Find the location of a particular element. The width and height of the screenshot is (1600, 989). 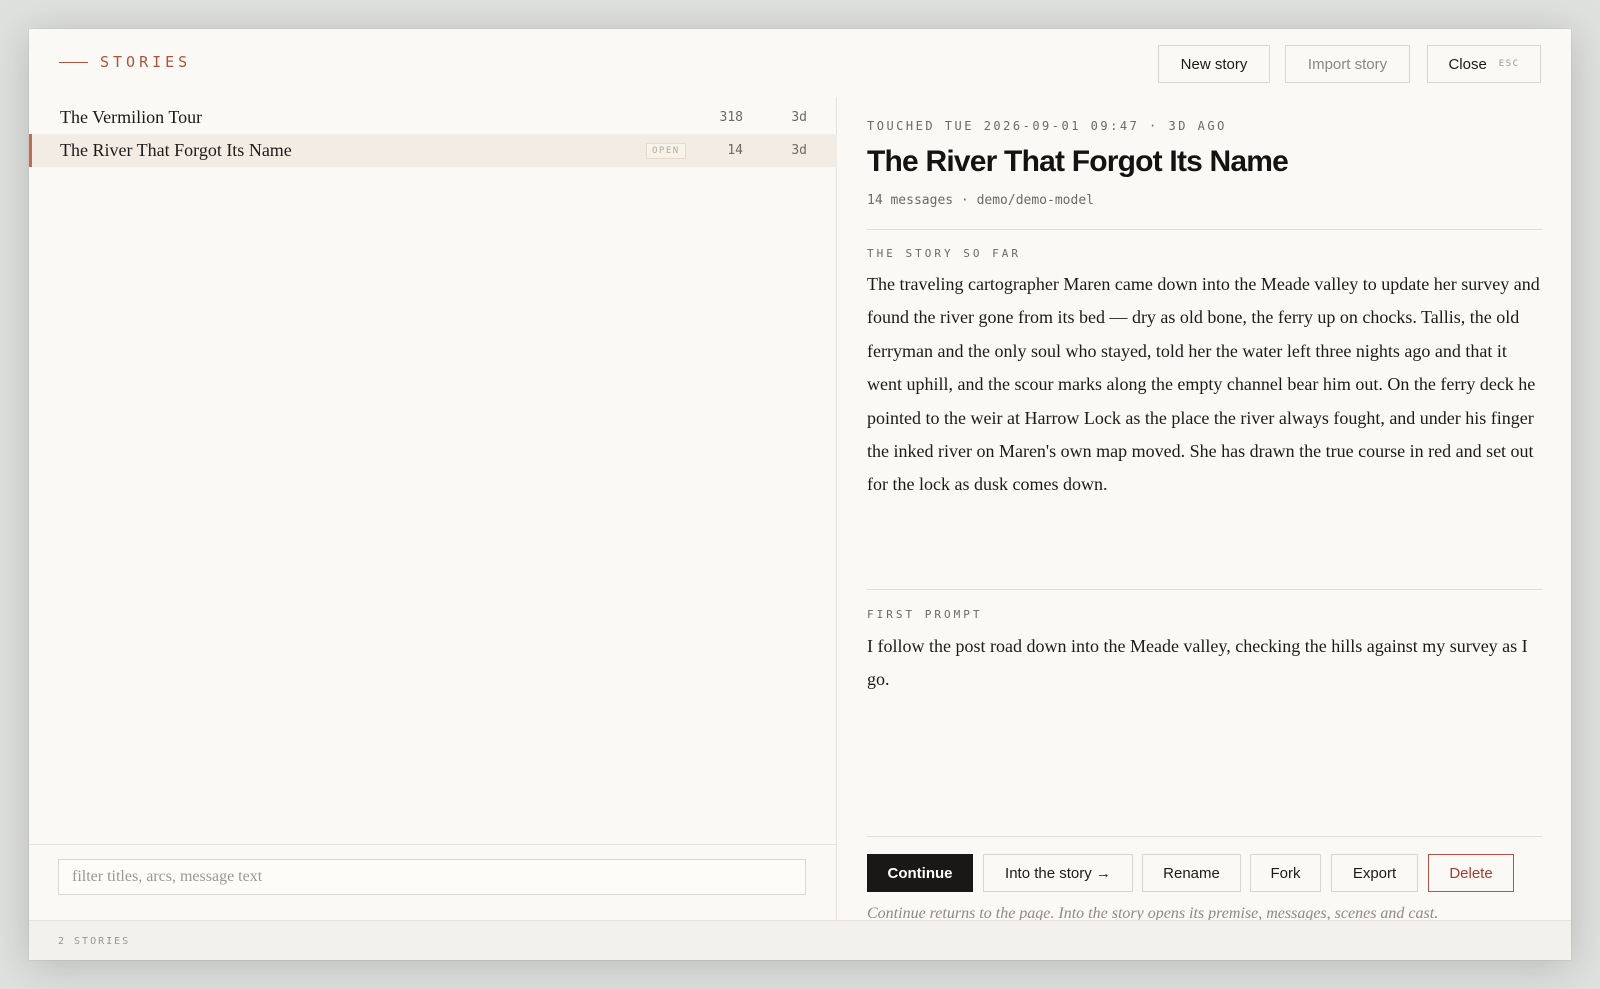

brand-rule is located at coordinates (73, 62).